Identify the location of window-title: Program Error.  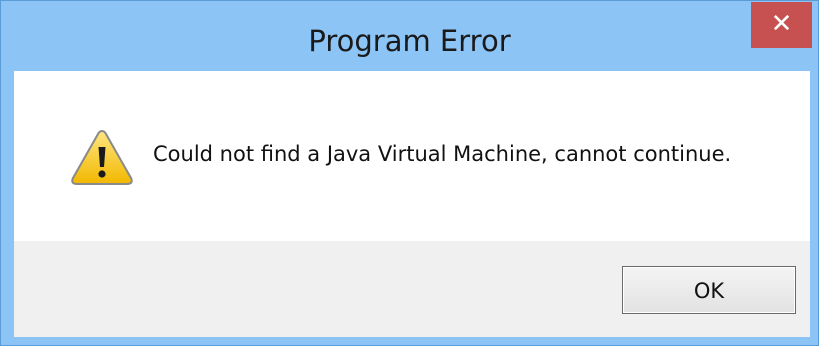
(409, 41).